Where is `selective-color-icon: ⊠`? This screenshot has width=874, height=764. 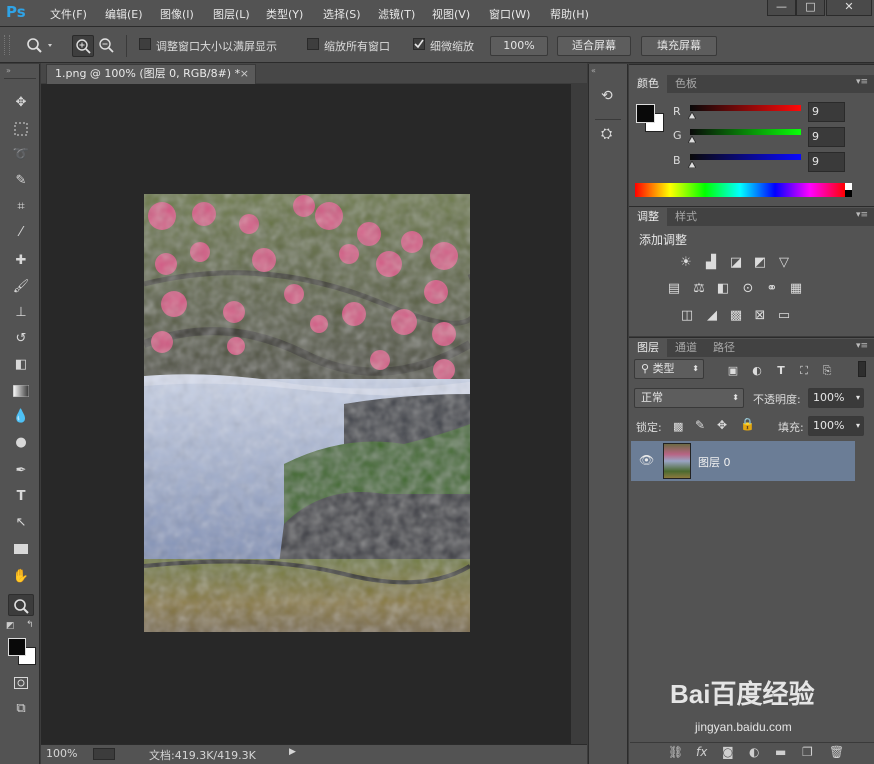
selective-color-icon: ⊠ is located at coordinates (760, 316).